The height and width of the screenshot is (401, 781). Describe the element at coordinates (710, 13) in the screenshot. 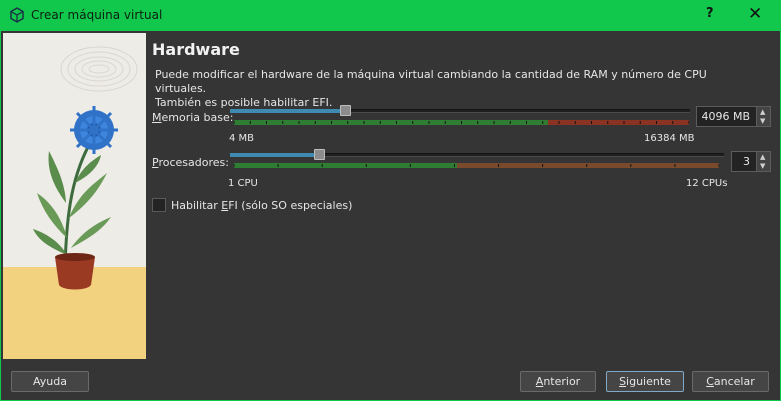

I see `help-button: ?` at that location.